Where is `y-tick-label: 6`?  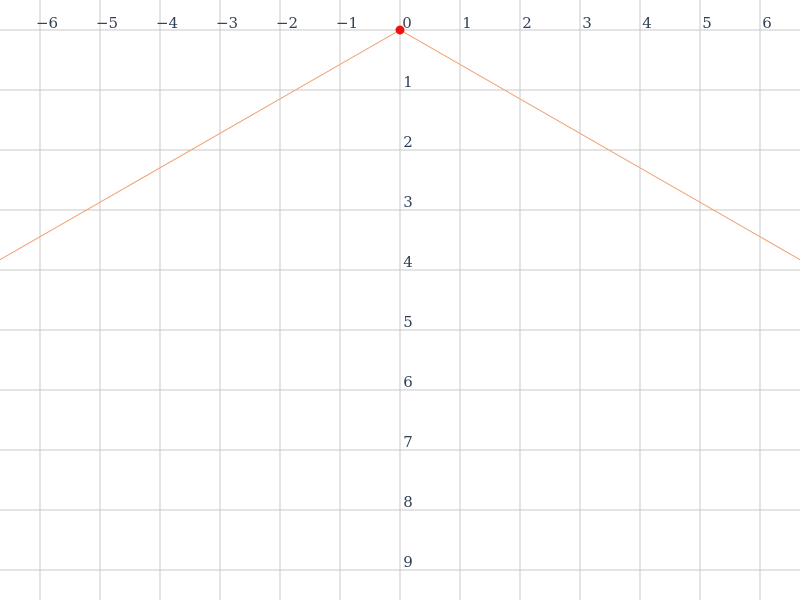
y-tick-label: 6 is located at coordinates (408, 382).